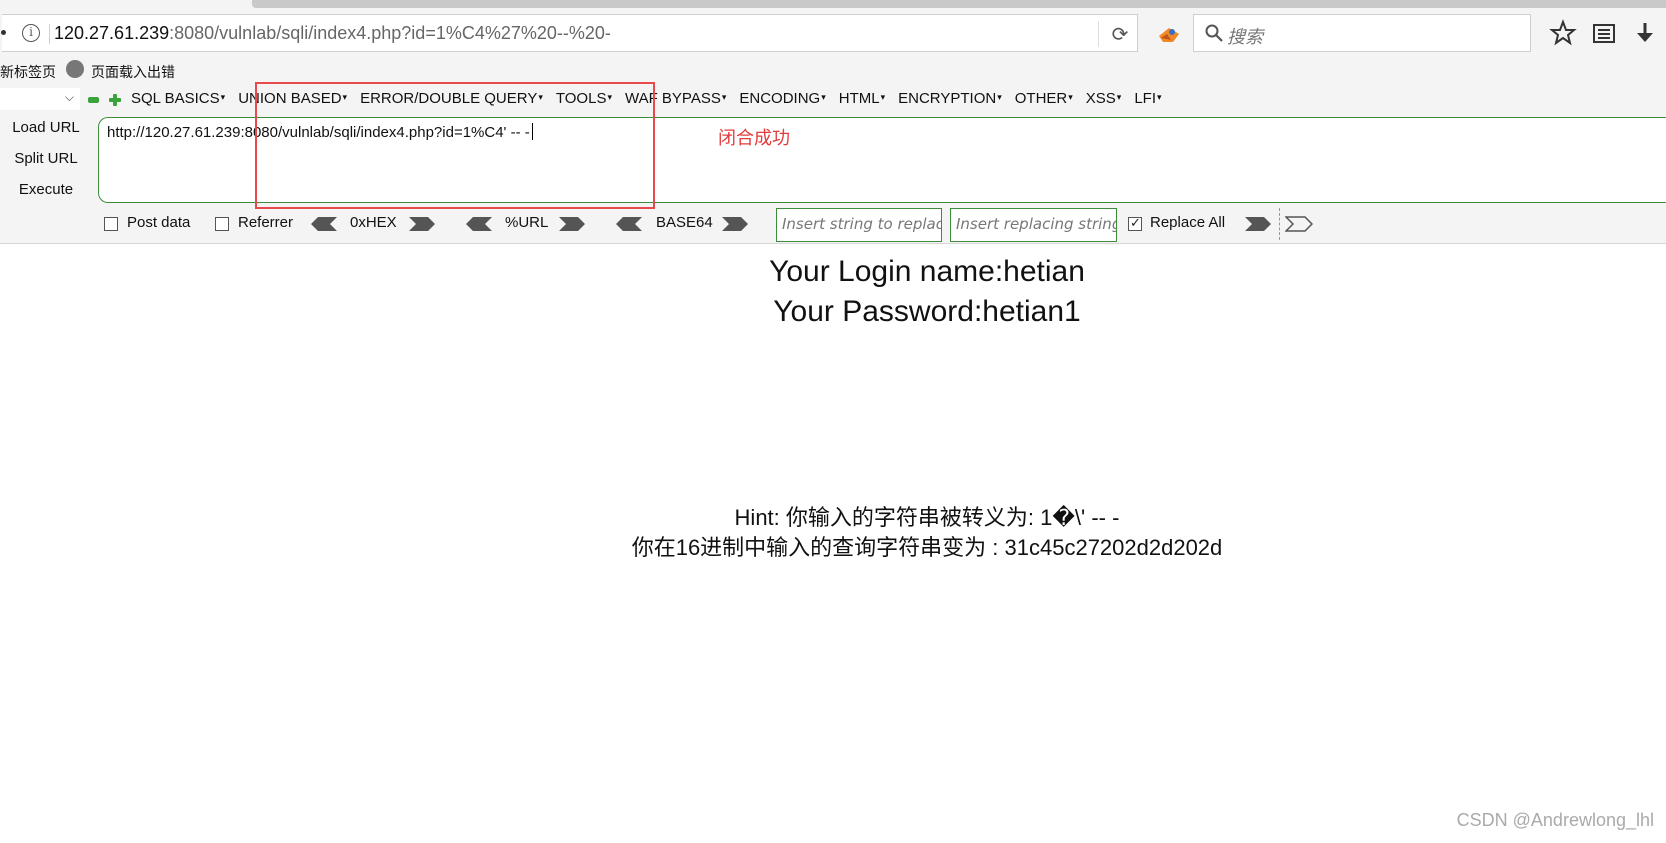 This screenshot has height=843, width=1666. I want to click on hint-line: Hint: 你输入的字符串被转义为: 1�\' -- -, so click(927, 517).